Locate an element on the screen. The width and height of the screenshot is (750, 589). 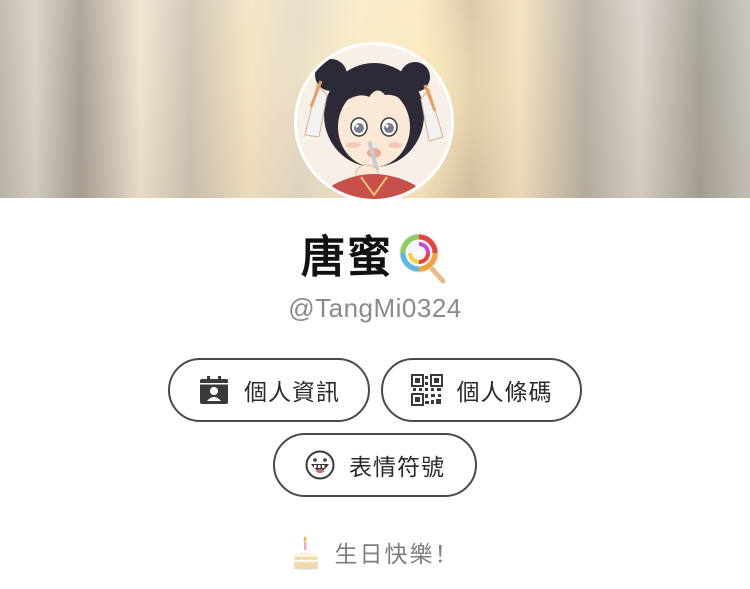
profile-info-label: 個人資訊 is located at coordinates (292, 393).